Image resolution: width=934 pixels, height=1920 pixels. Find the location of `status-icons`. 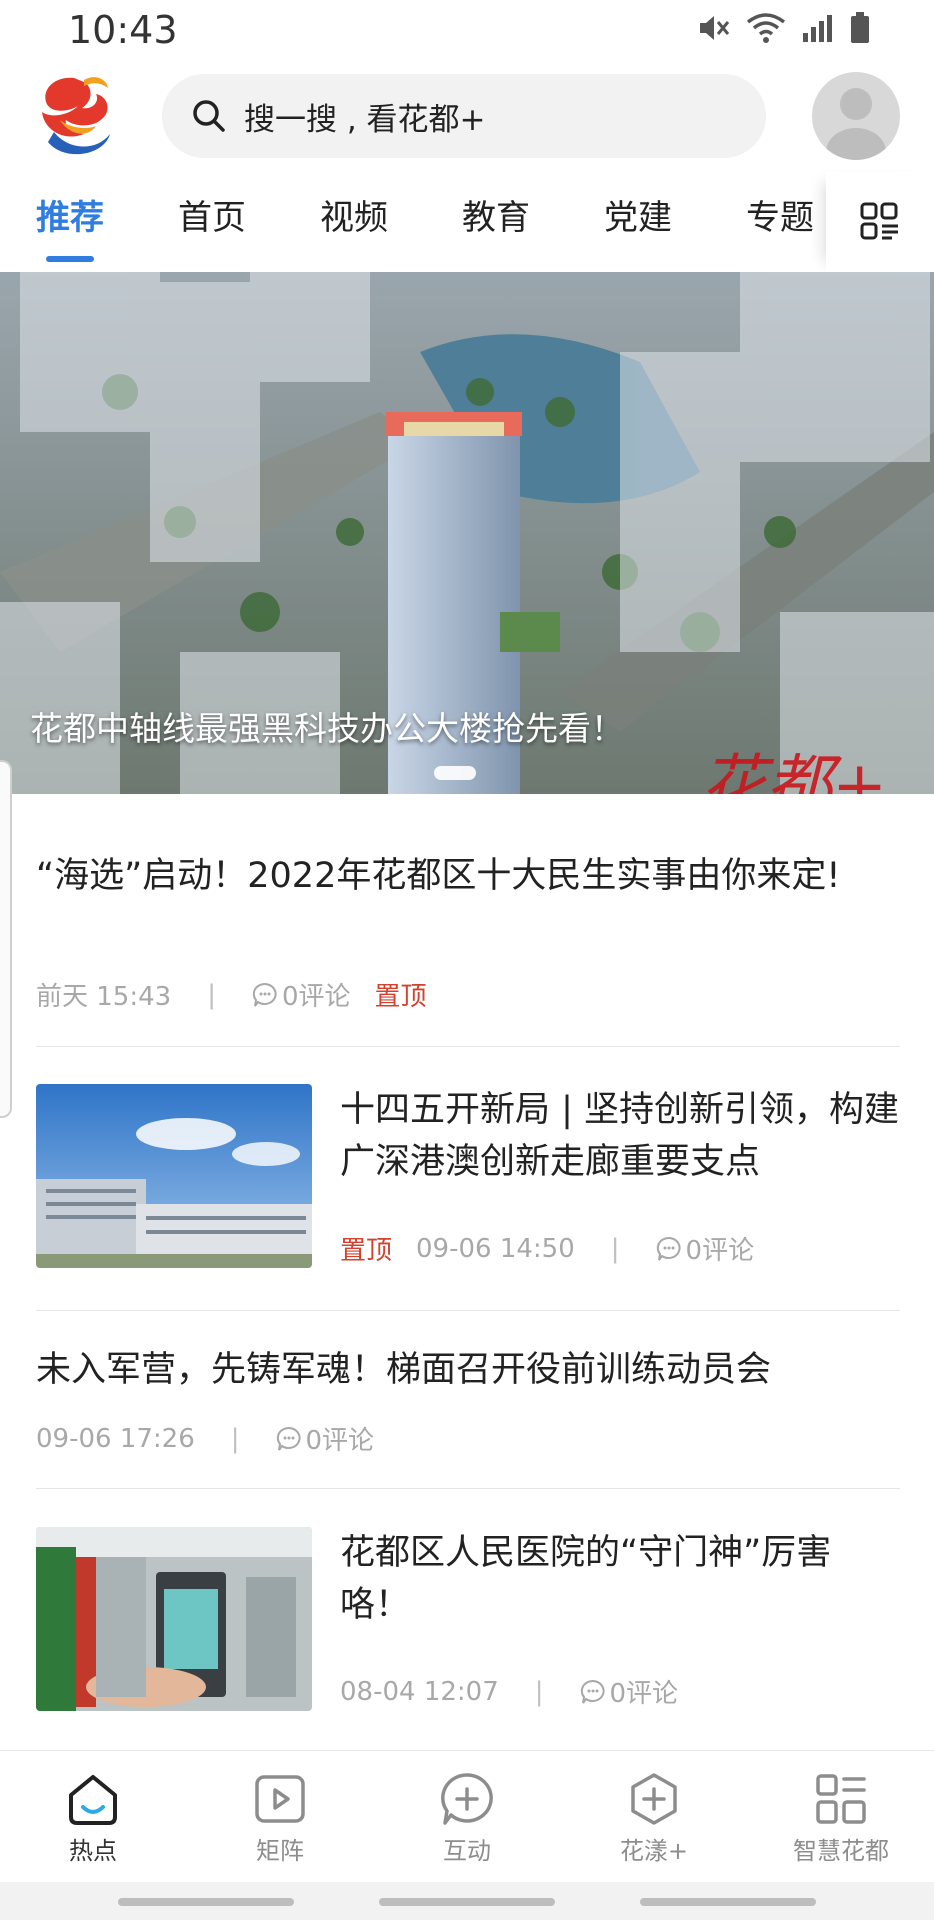

status-icons is located at coordinates (783, 28).